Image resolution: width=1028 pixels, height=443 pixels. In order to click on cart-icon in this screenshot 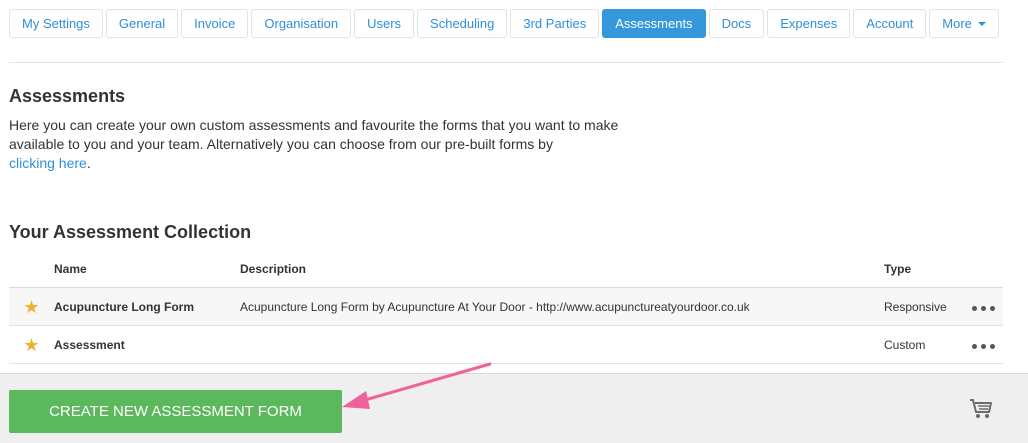, I will do `click(981, 409)`.